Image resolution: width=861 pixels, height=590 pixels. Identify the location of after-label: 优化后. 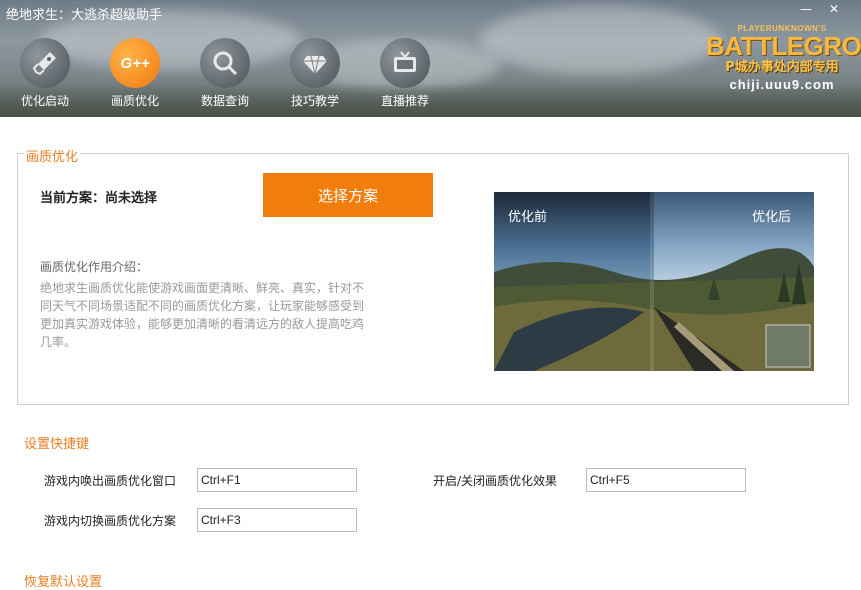
(772, 217).